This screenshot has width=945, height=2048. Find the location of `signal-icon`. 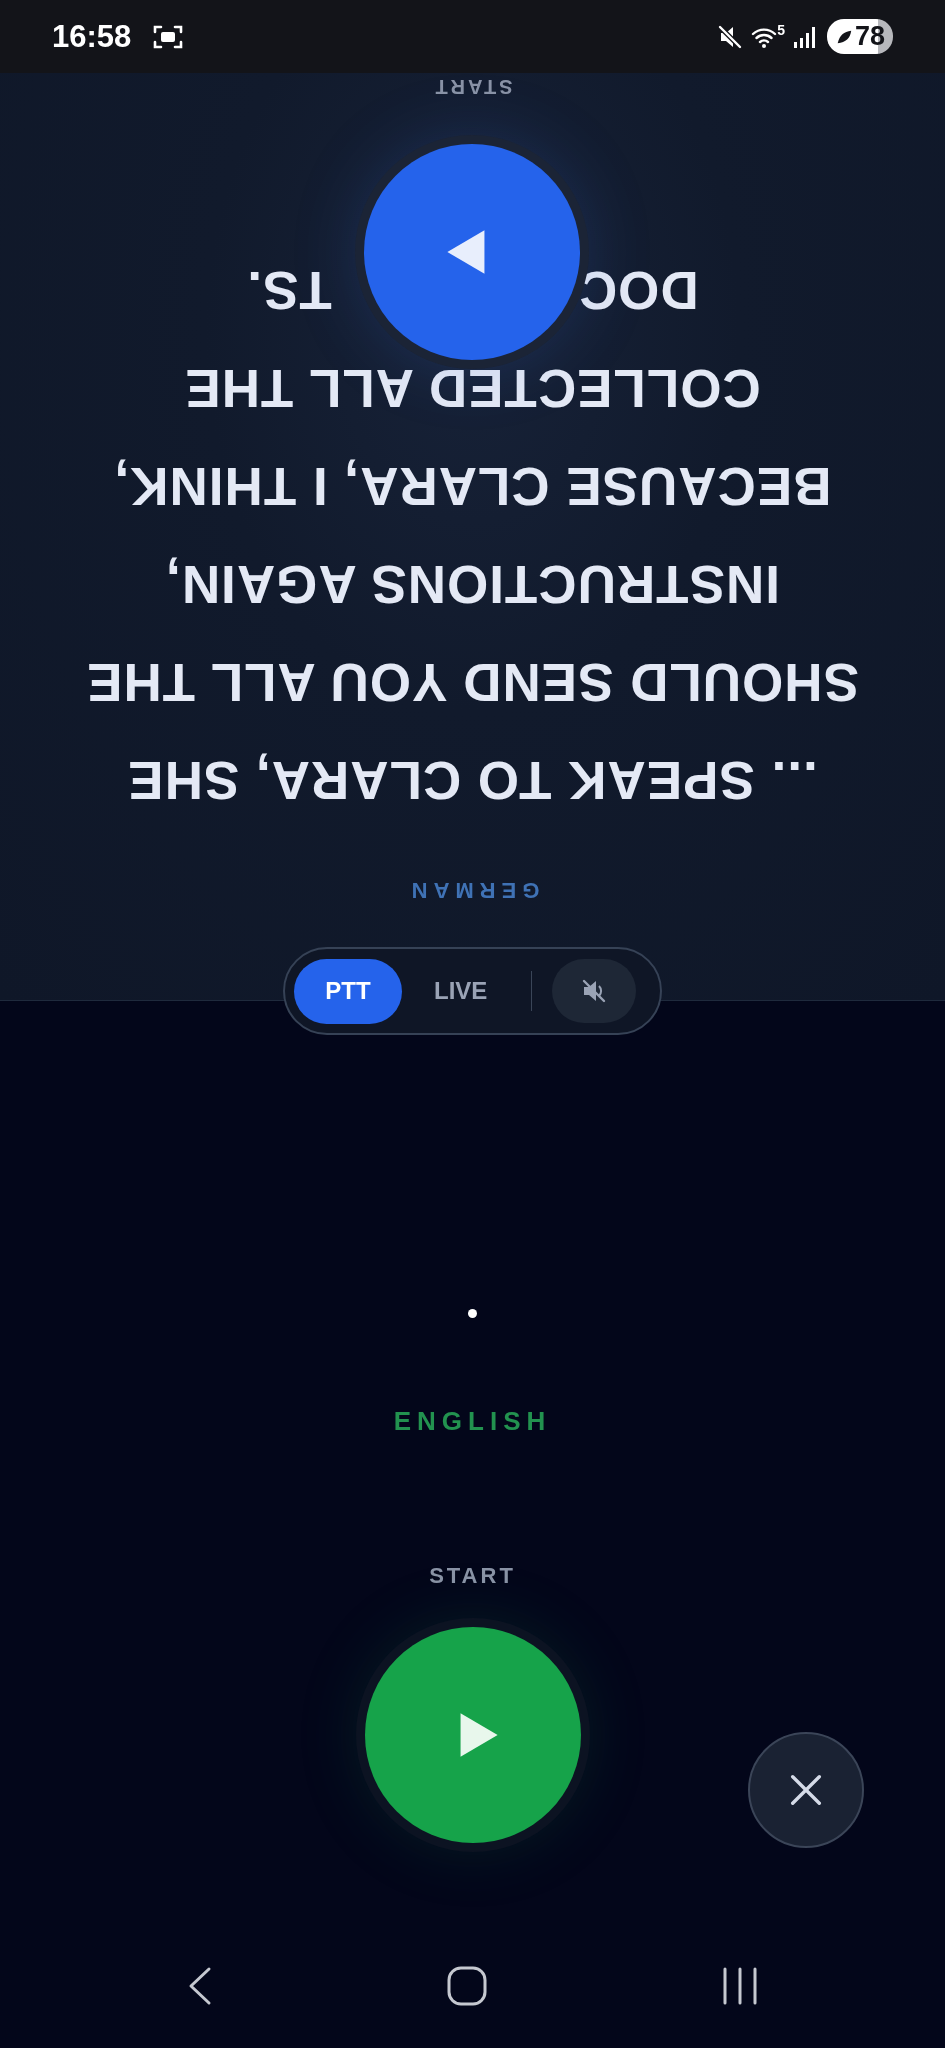

signal-icon is located at coordinates (803, 36).